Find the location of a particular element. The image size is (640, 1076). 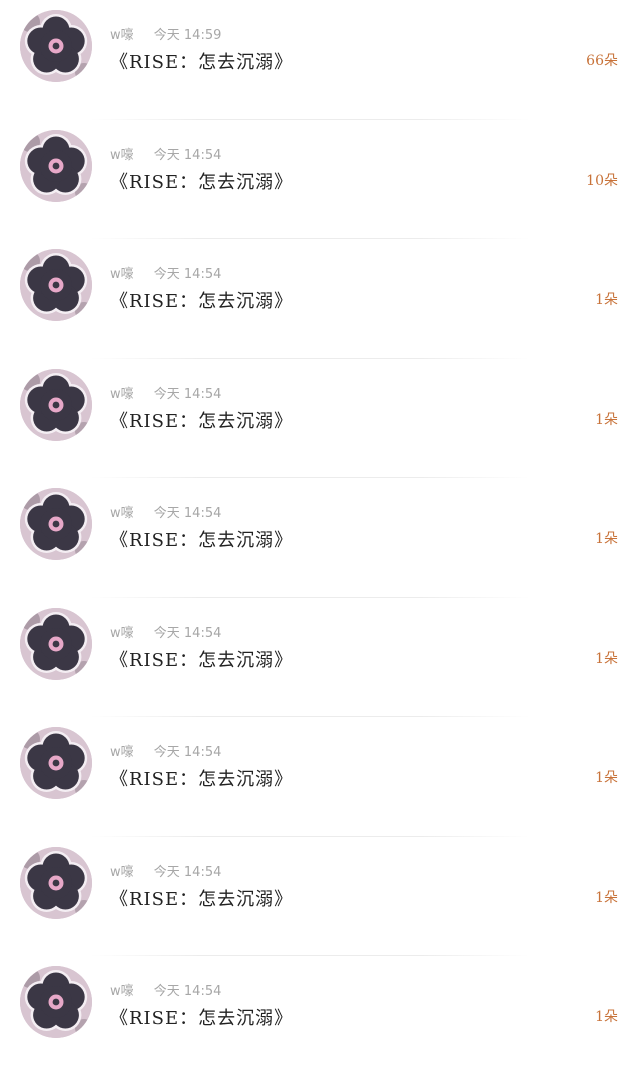

gift-count: 10朵 is located at coordinates (602, 180).